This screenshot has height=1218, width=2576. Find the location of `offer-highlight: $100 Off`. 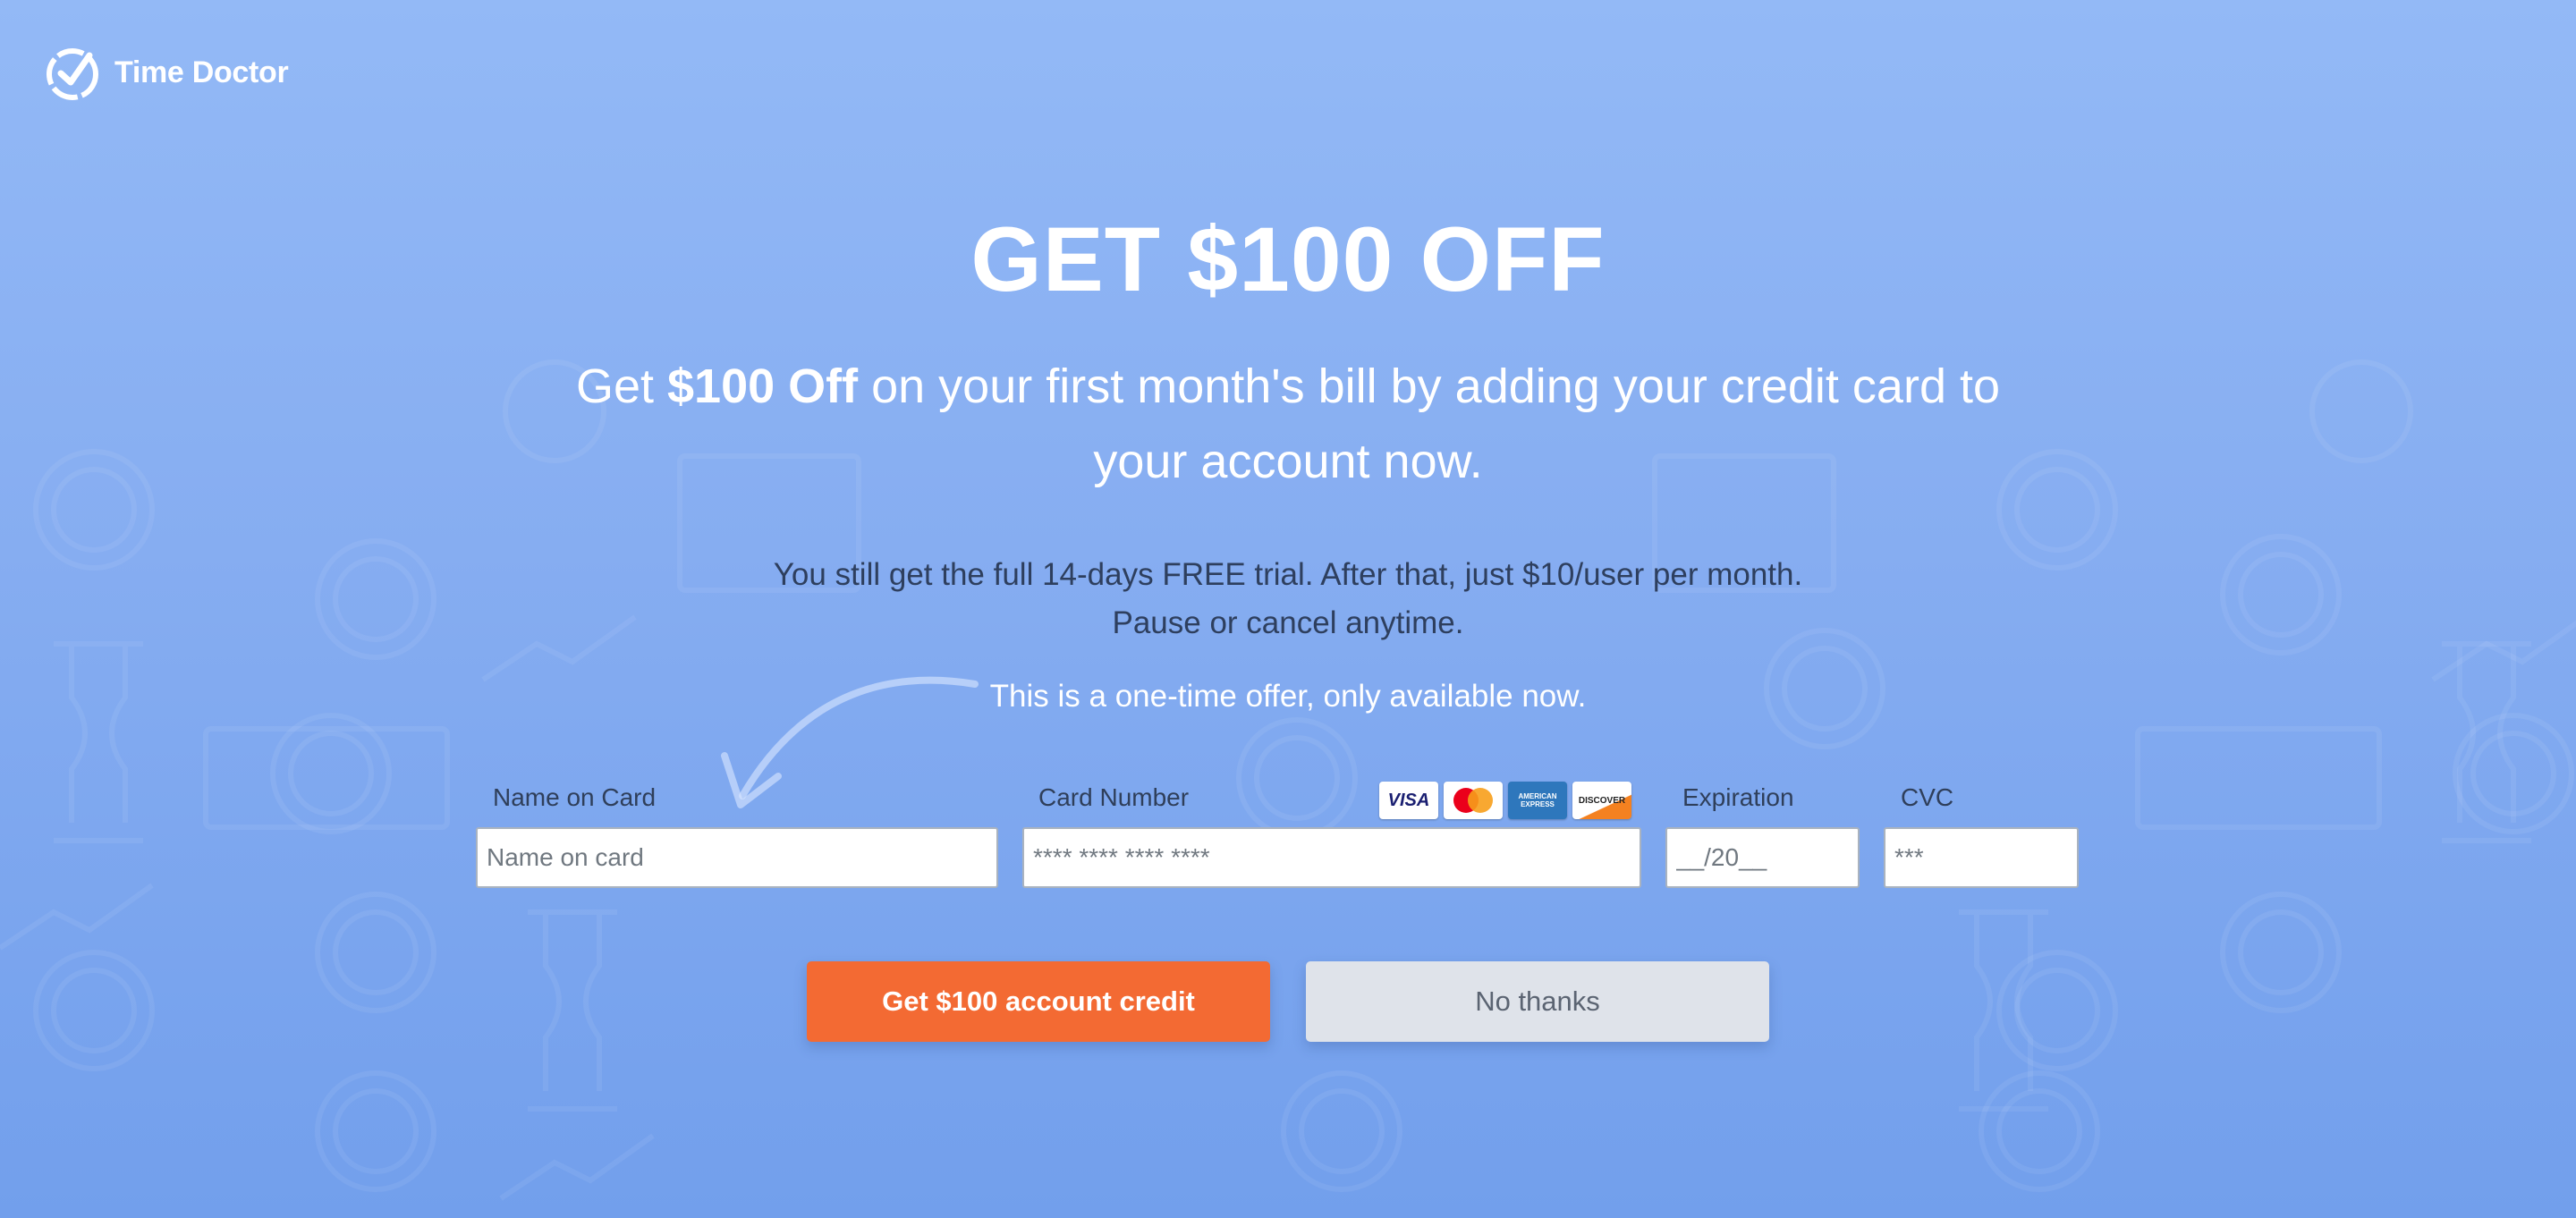

offer-highlight: $100 Off is located at coordinates (763, 386).